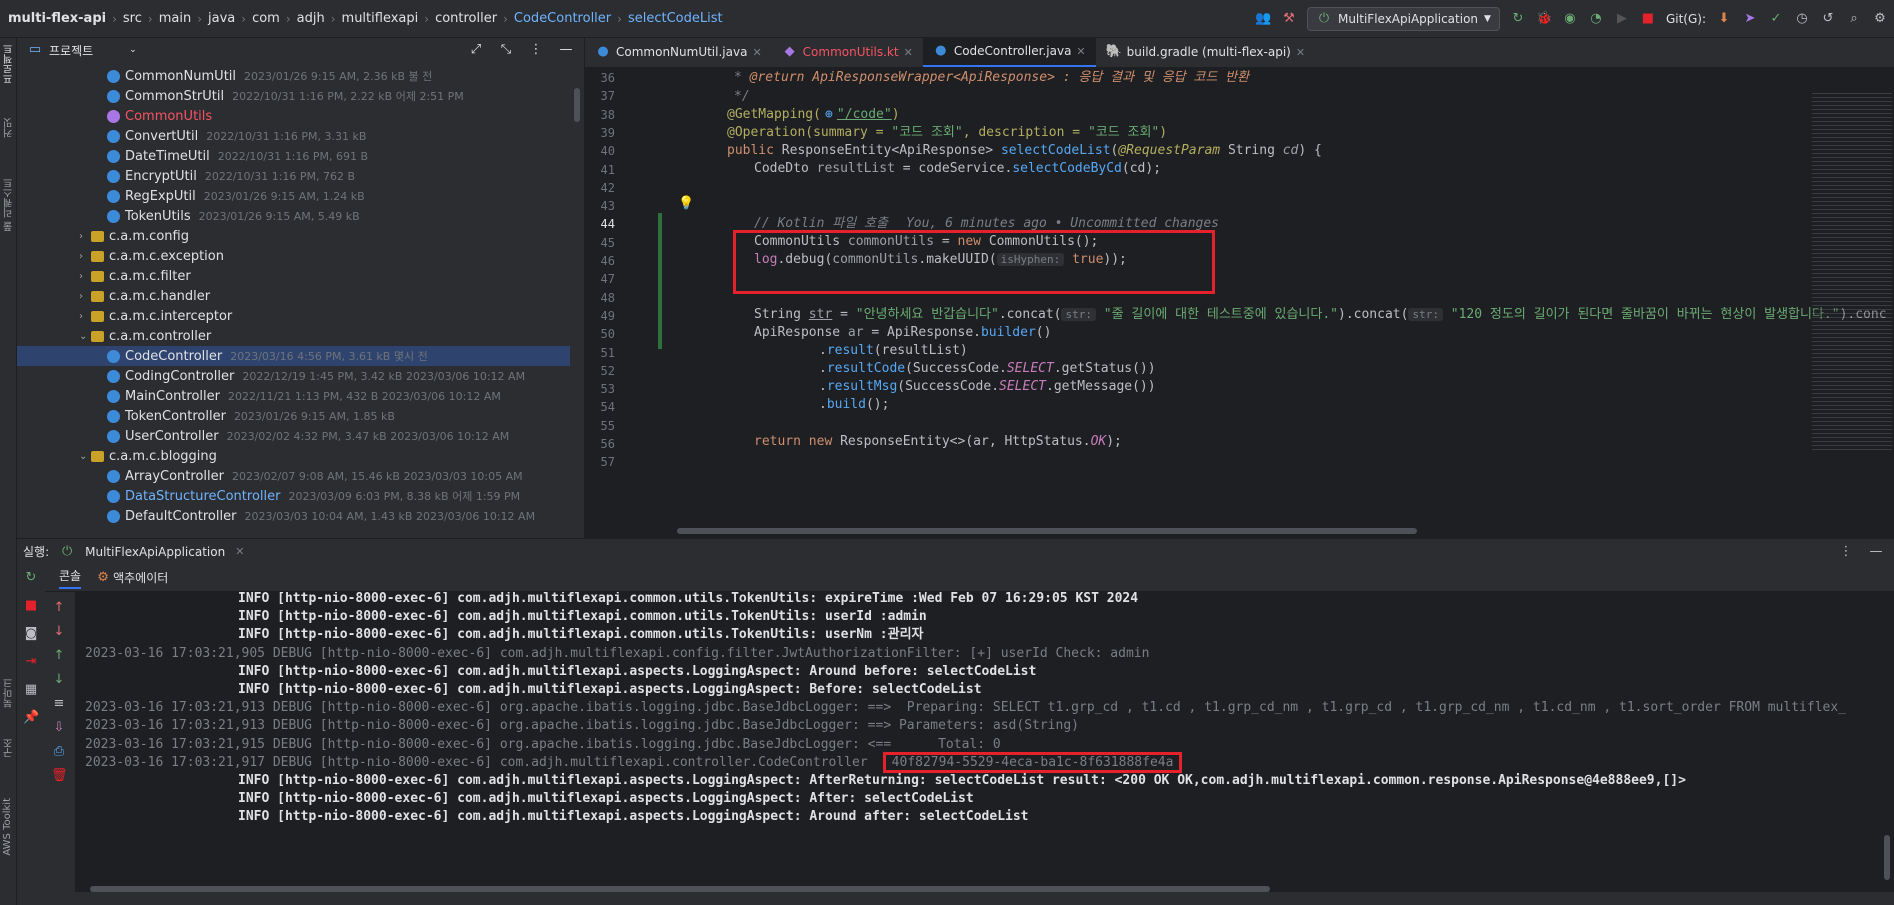 The width and height of the screenshot is (1894, 905). Describe the element at coordinates (847, 52) in the screenshot. I see `editor-tab: ◆ CommonUtils.kt ✕` at that location.